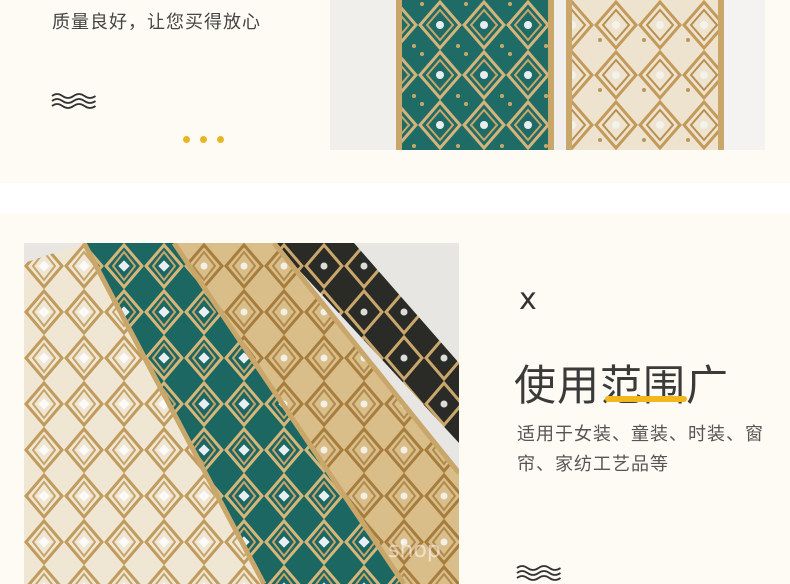 The height and width of the screenshot is (584, 790). I want to click on section-heading: 使用范围广, so click(622, 385).